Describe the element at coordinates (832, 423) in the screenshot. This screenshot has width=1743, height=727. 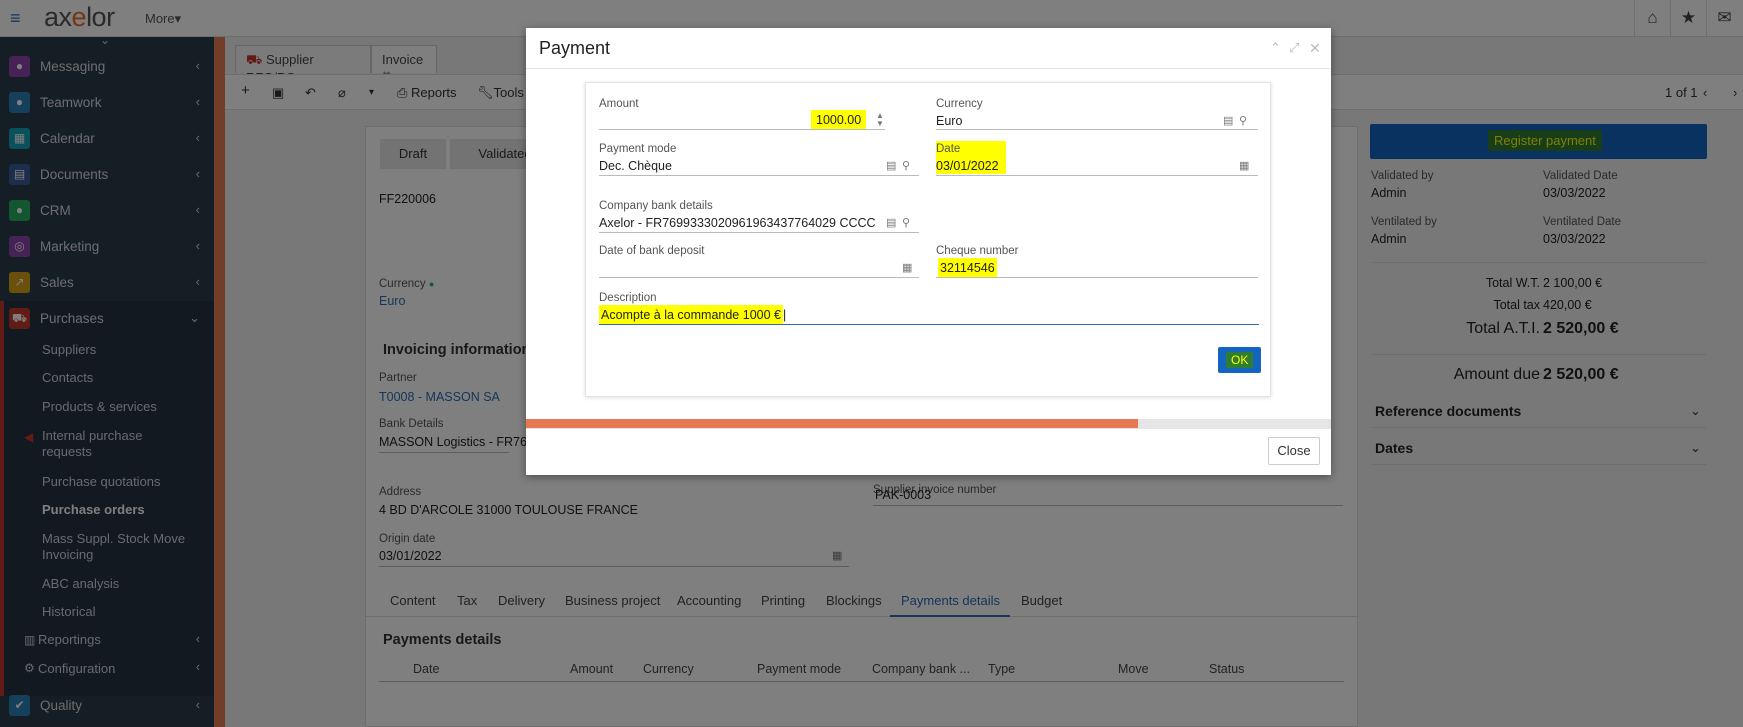
I see `progress-fill` at that location.